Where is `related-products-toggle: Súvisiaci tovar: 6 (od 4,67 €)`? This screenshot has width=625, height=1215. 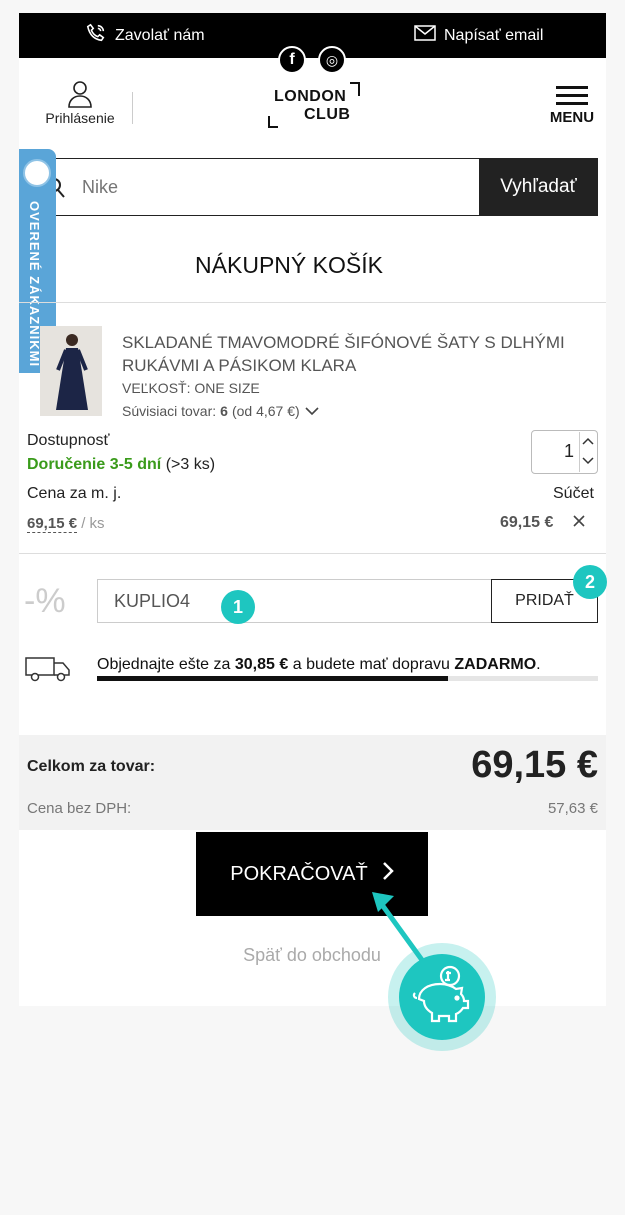
related-products-toggle: Súvisiaci tovar: 6 (od 4,67 €) is located at coordinates (221, 411).